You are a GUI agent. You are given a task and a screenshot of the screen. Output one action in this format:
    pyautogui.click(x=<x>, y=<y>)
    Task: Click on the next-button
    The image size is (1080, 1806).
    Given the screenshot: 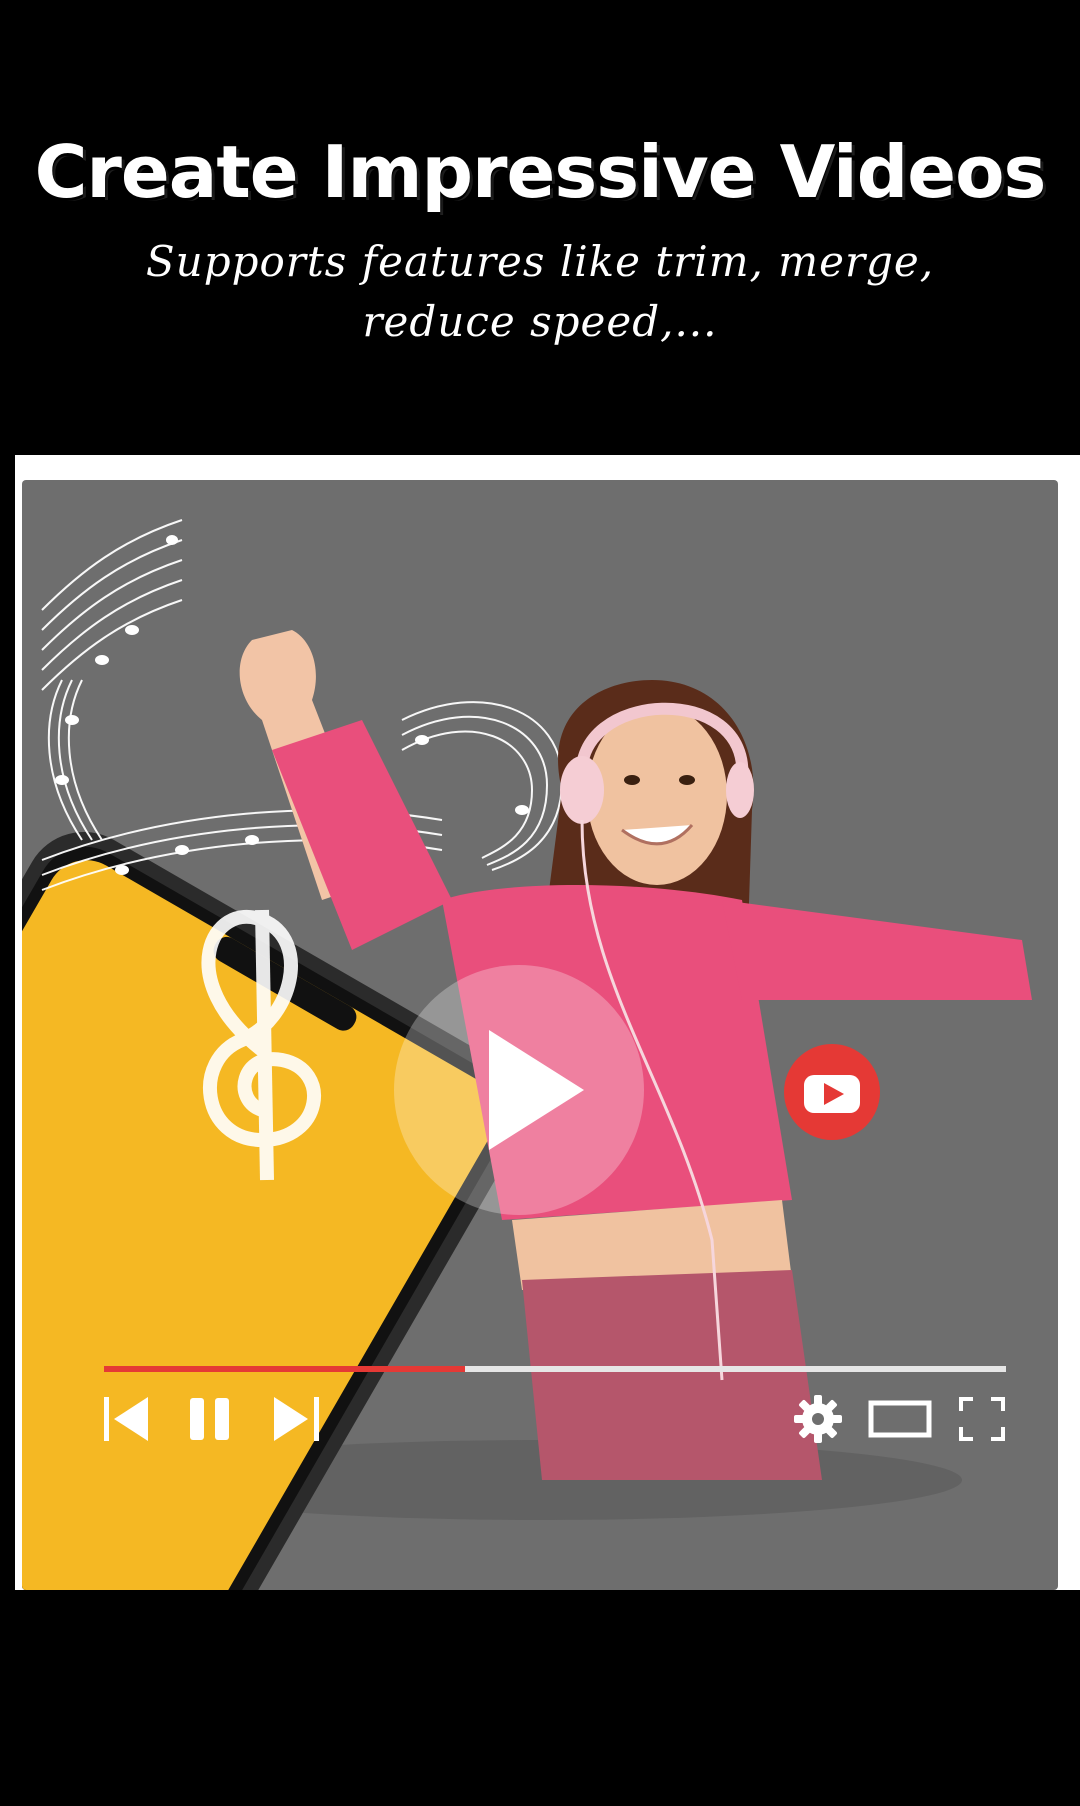 What is the action you would take?
    pyautogui.click(x=297, y=1419)
    